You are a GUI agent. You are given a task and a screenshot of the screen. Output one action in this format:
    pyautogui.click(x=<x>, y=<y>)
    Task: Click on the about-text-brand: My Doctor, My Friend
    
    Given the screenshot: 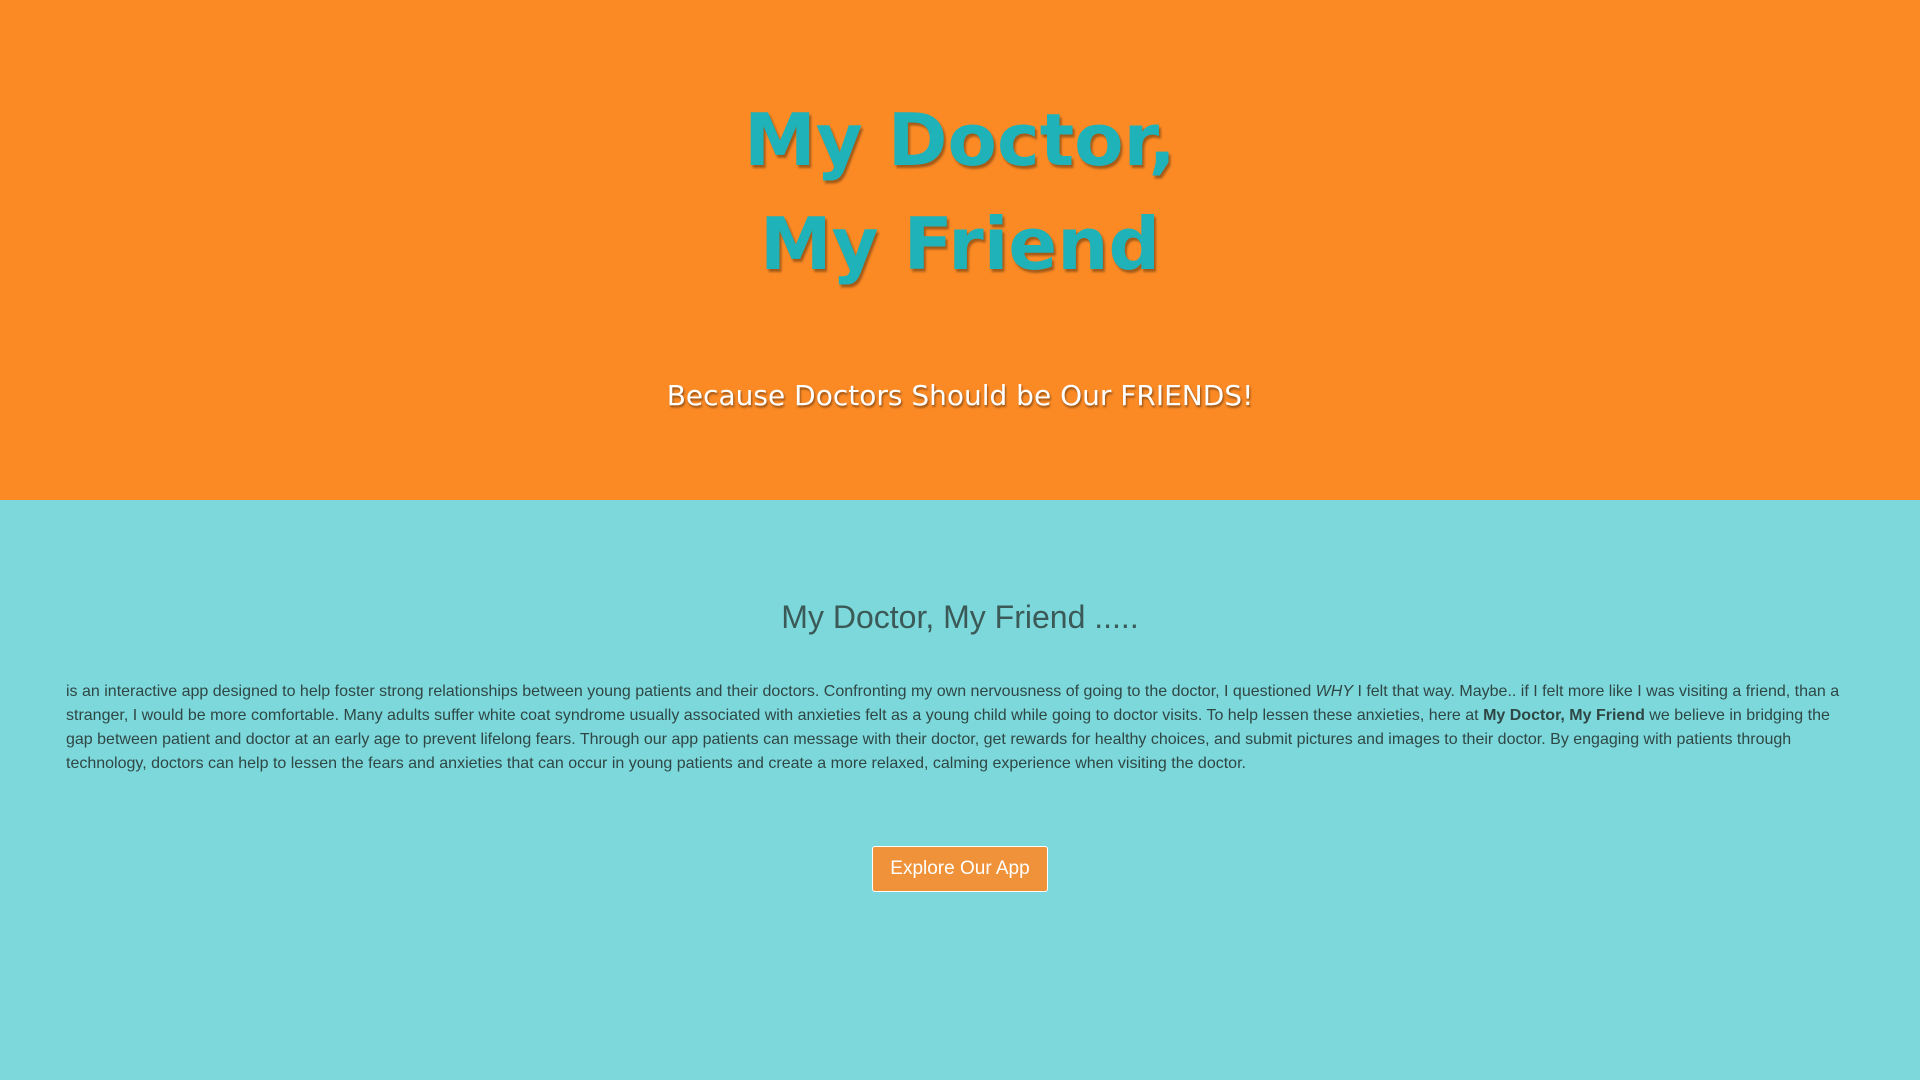 What is the action you would take?
    pyautogui.click(x=1564, y=715)
    